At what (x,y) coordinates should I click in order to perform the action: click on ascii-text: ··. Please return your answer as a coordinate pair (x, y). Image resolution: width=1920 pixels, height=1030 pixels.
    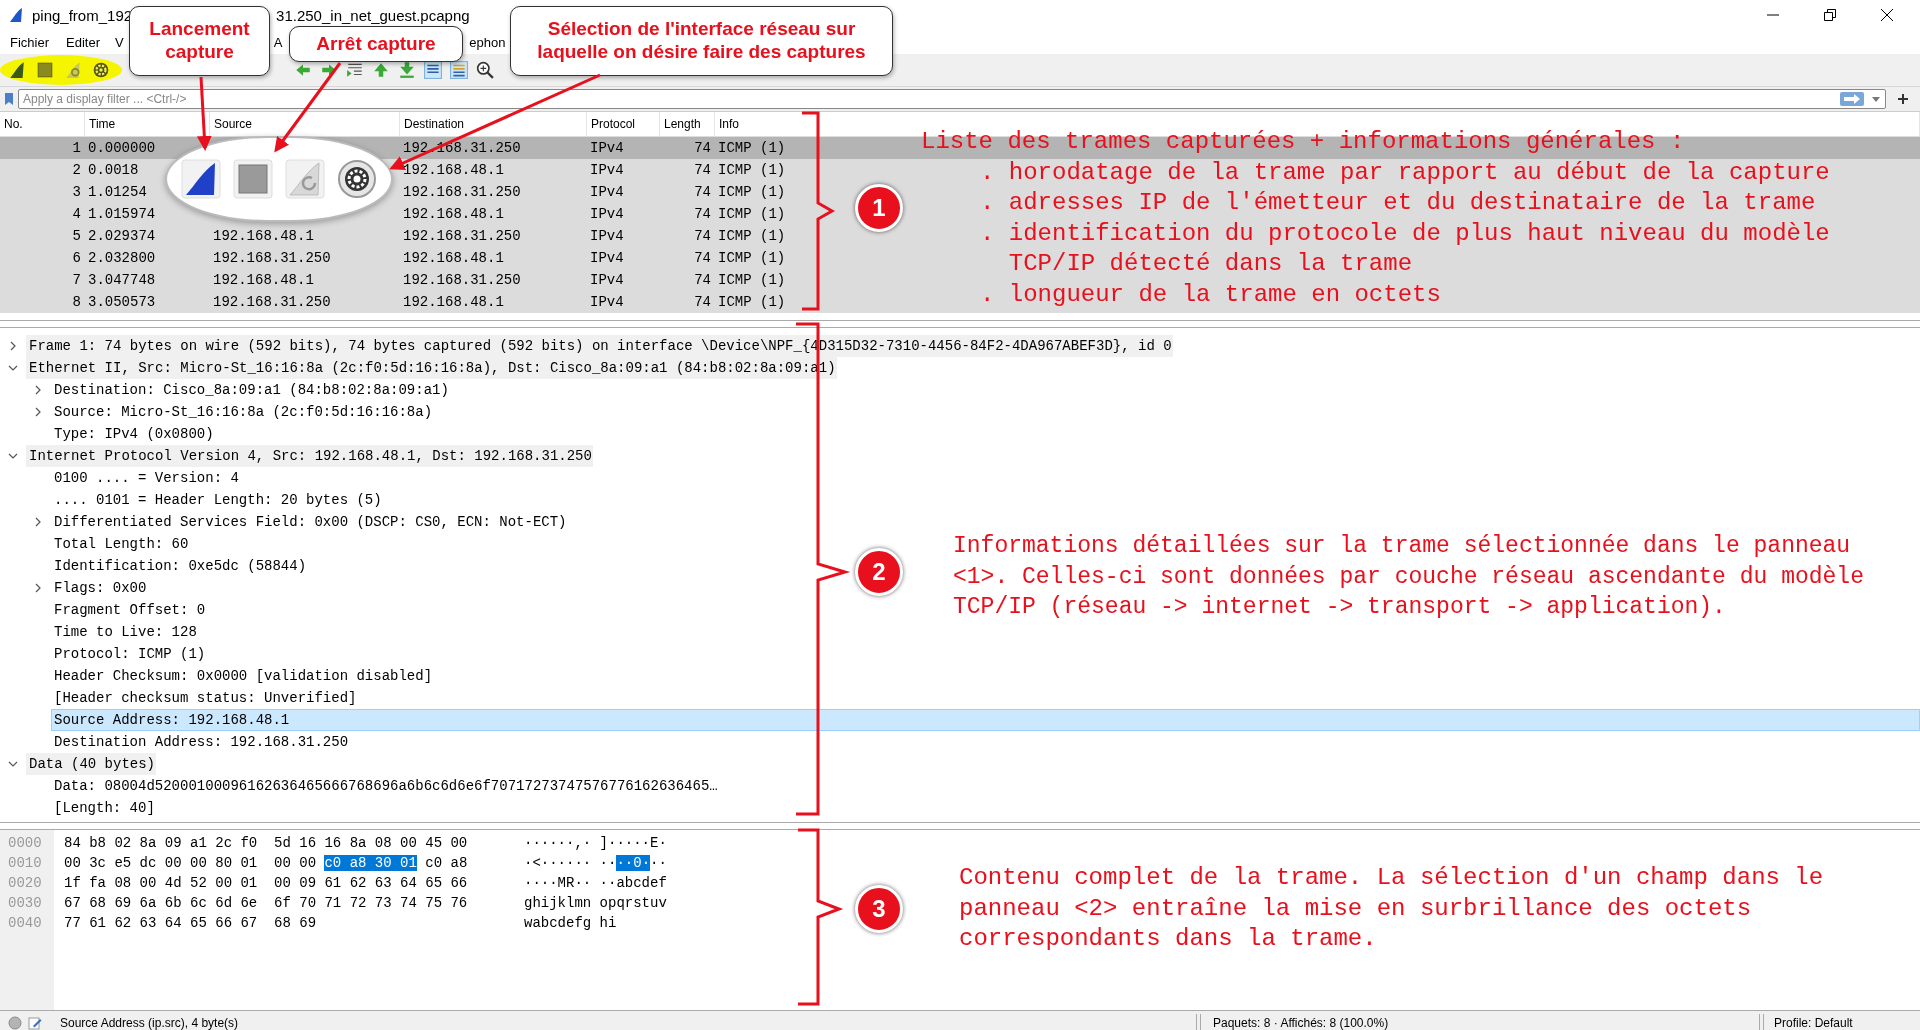
    Looking at the image, I should click on (658, 863).